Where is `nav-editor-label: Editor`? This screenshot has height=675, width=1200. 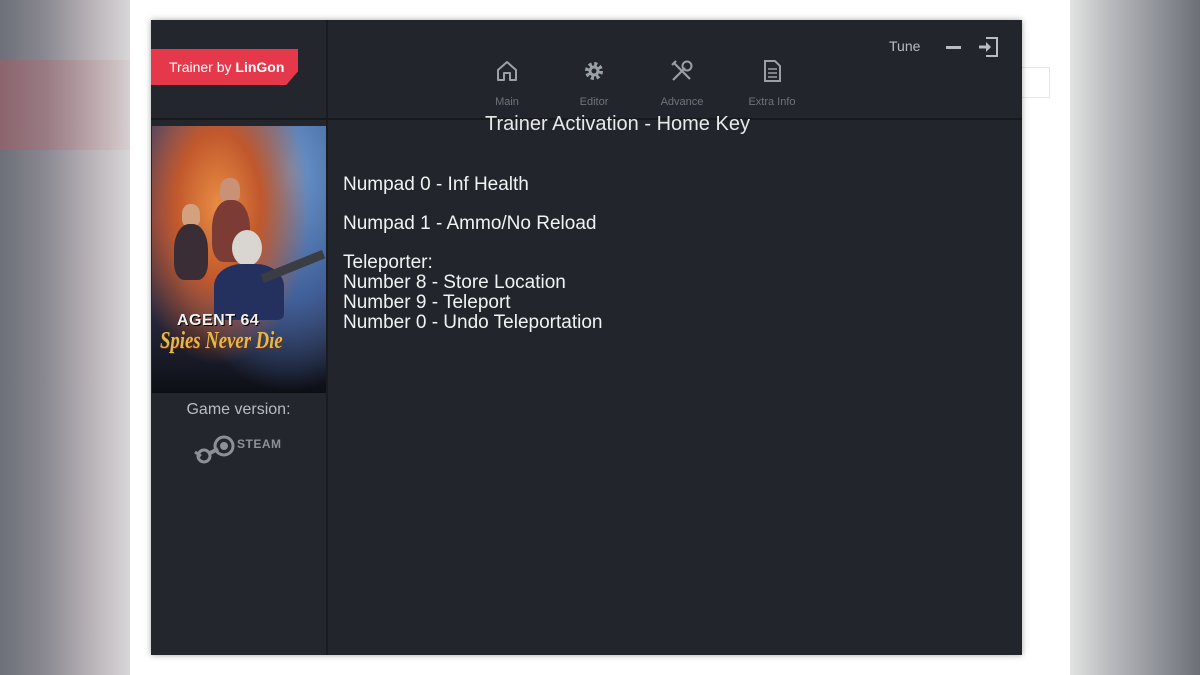 nav-editor-label: Editor is located at coordinates (594, 102).